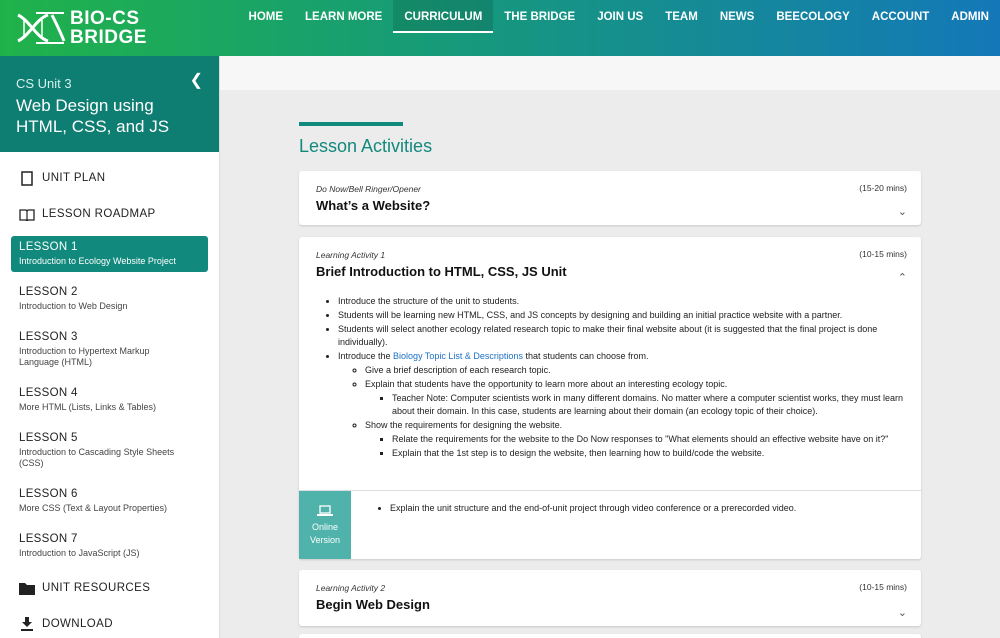 This screenshot has width=1000, height=638. Describe the element at coordinates (373, 604) in the screenshot. I see `activity-title: Begin Web Design` at that location.